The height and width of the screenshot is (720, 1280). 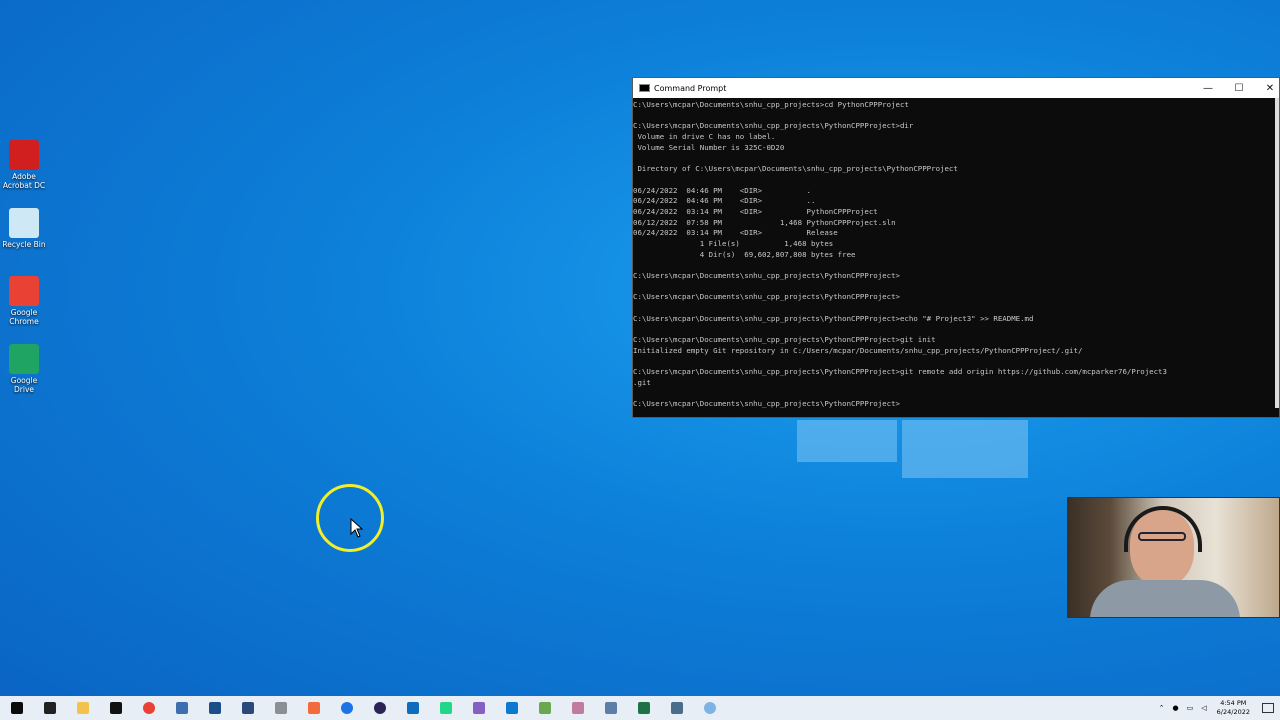 I want to click on start-icon, so click(x=16, y=708).